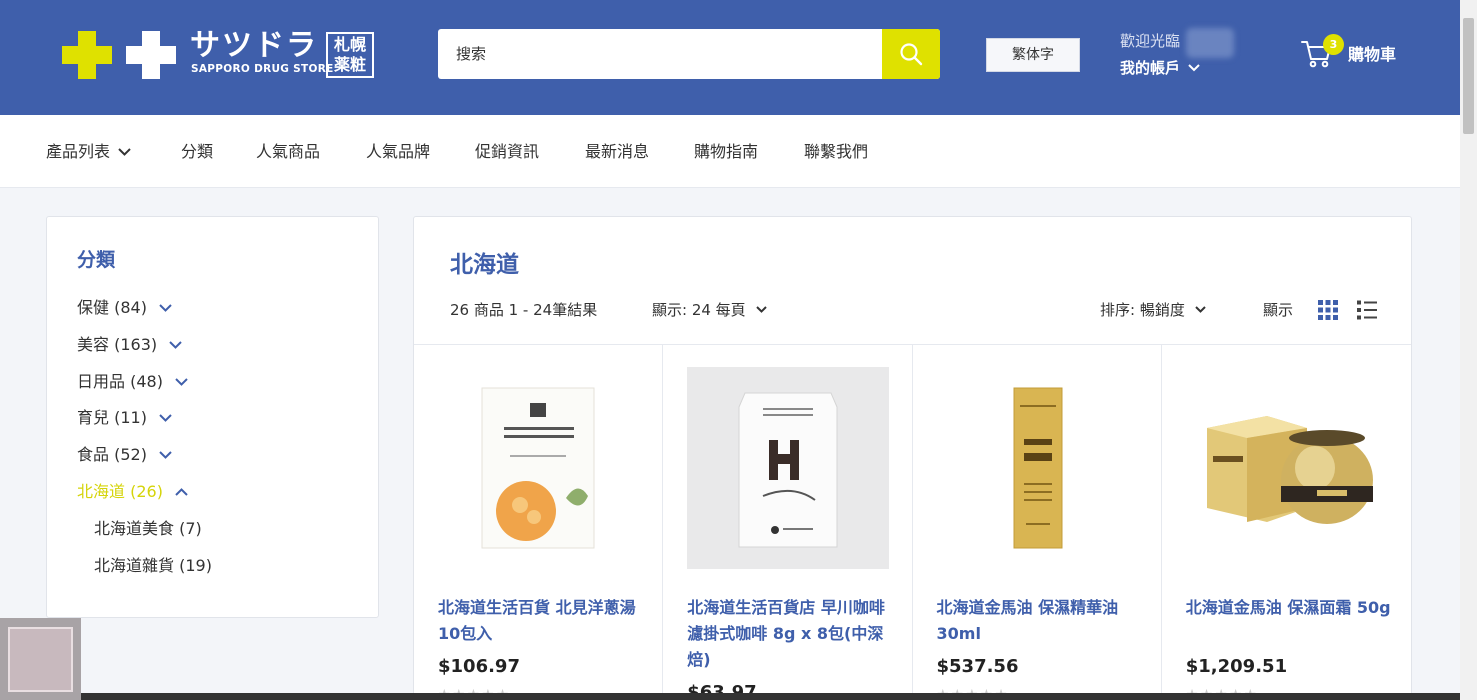 The image size is (1477, 700). Describe the element at coordinates (254, 45) in the screenshot. I see `logo-japanese: サツドラ` at that location.